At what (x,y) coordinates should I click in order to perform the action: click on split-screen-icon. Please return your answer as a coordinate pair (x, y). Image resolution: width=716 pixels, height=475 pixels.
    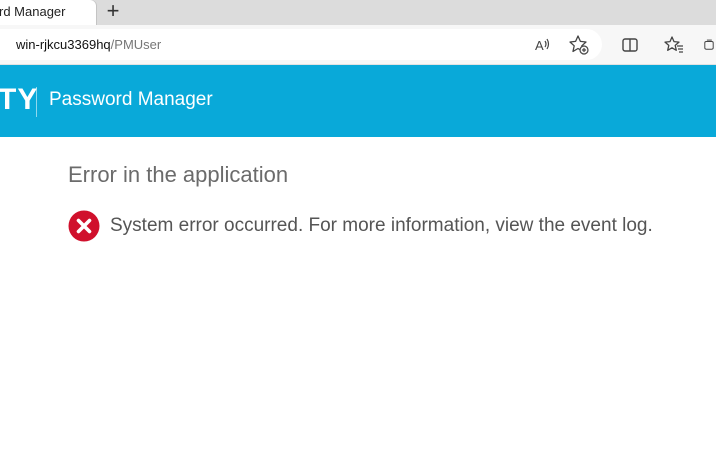
    Looking at the image, I should click on (630, 45).